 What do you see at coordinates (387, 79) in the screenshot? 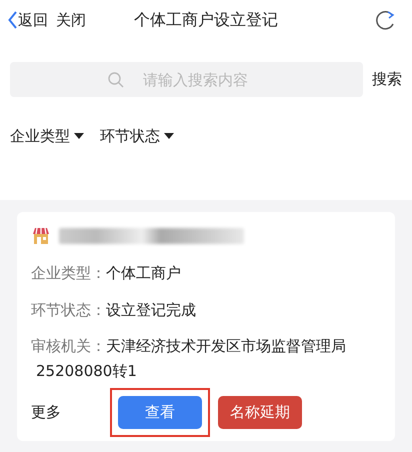
I see `search-button: 搜索` at bounding box center [387, 79].